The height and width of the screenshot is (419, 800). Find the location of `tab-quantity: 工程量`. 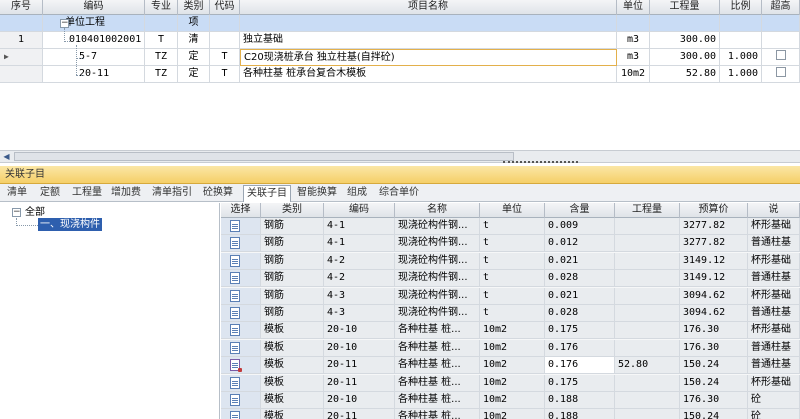

tab-quantity: 工程量 is located at coordinates (87, 193).